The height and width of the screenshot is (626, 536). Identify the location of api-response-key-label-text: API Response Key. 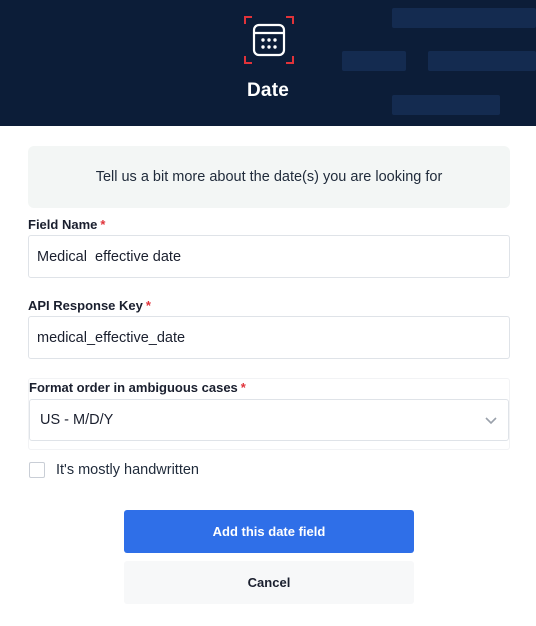
(85, 305).